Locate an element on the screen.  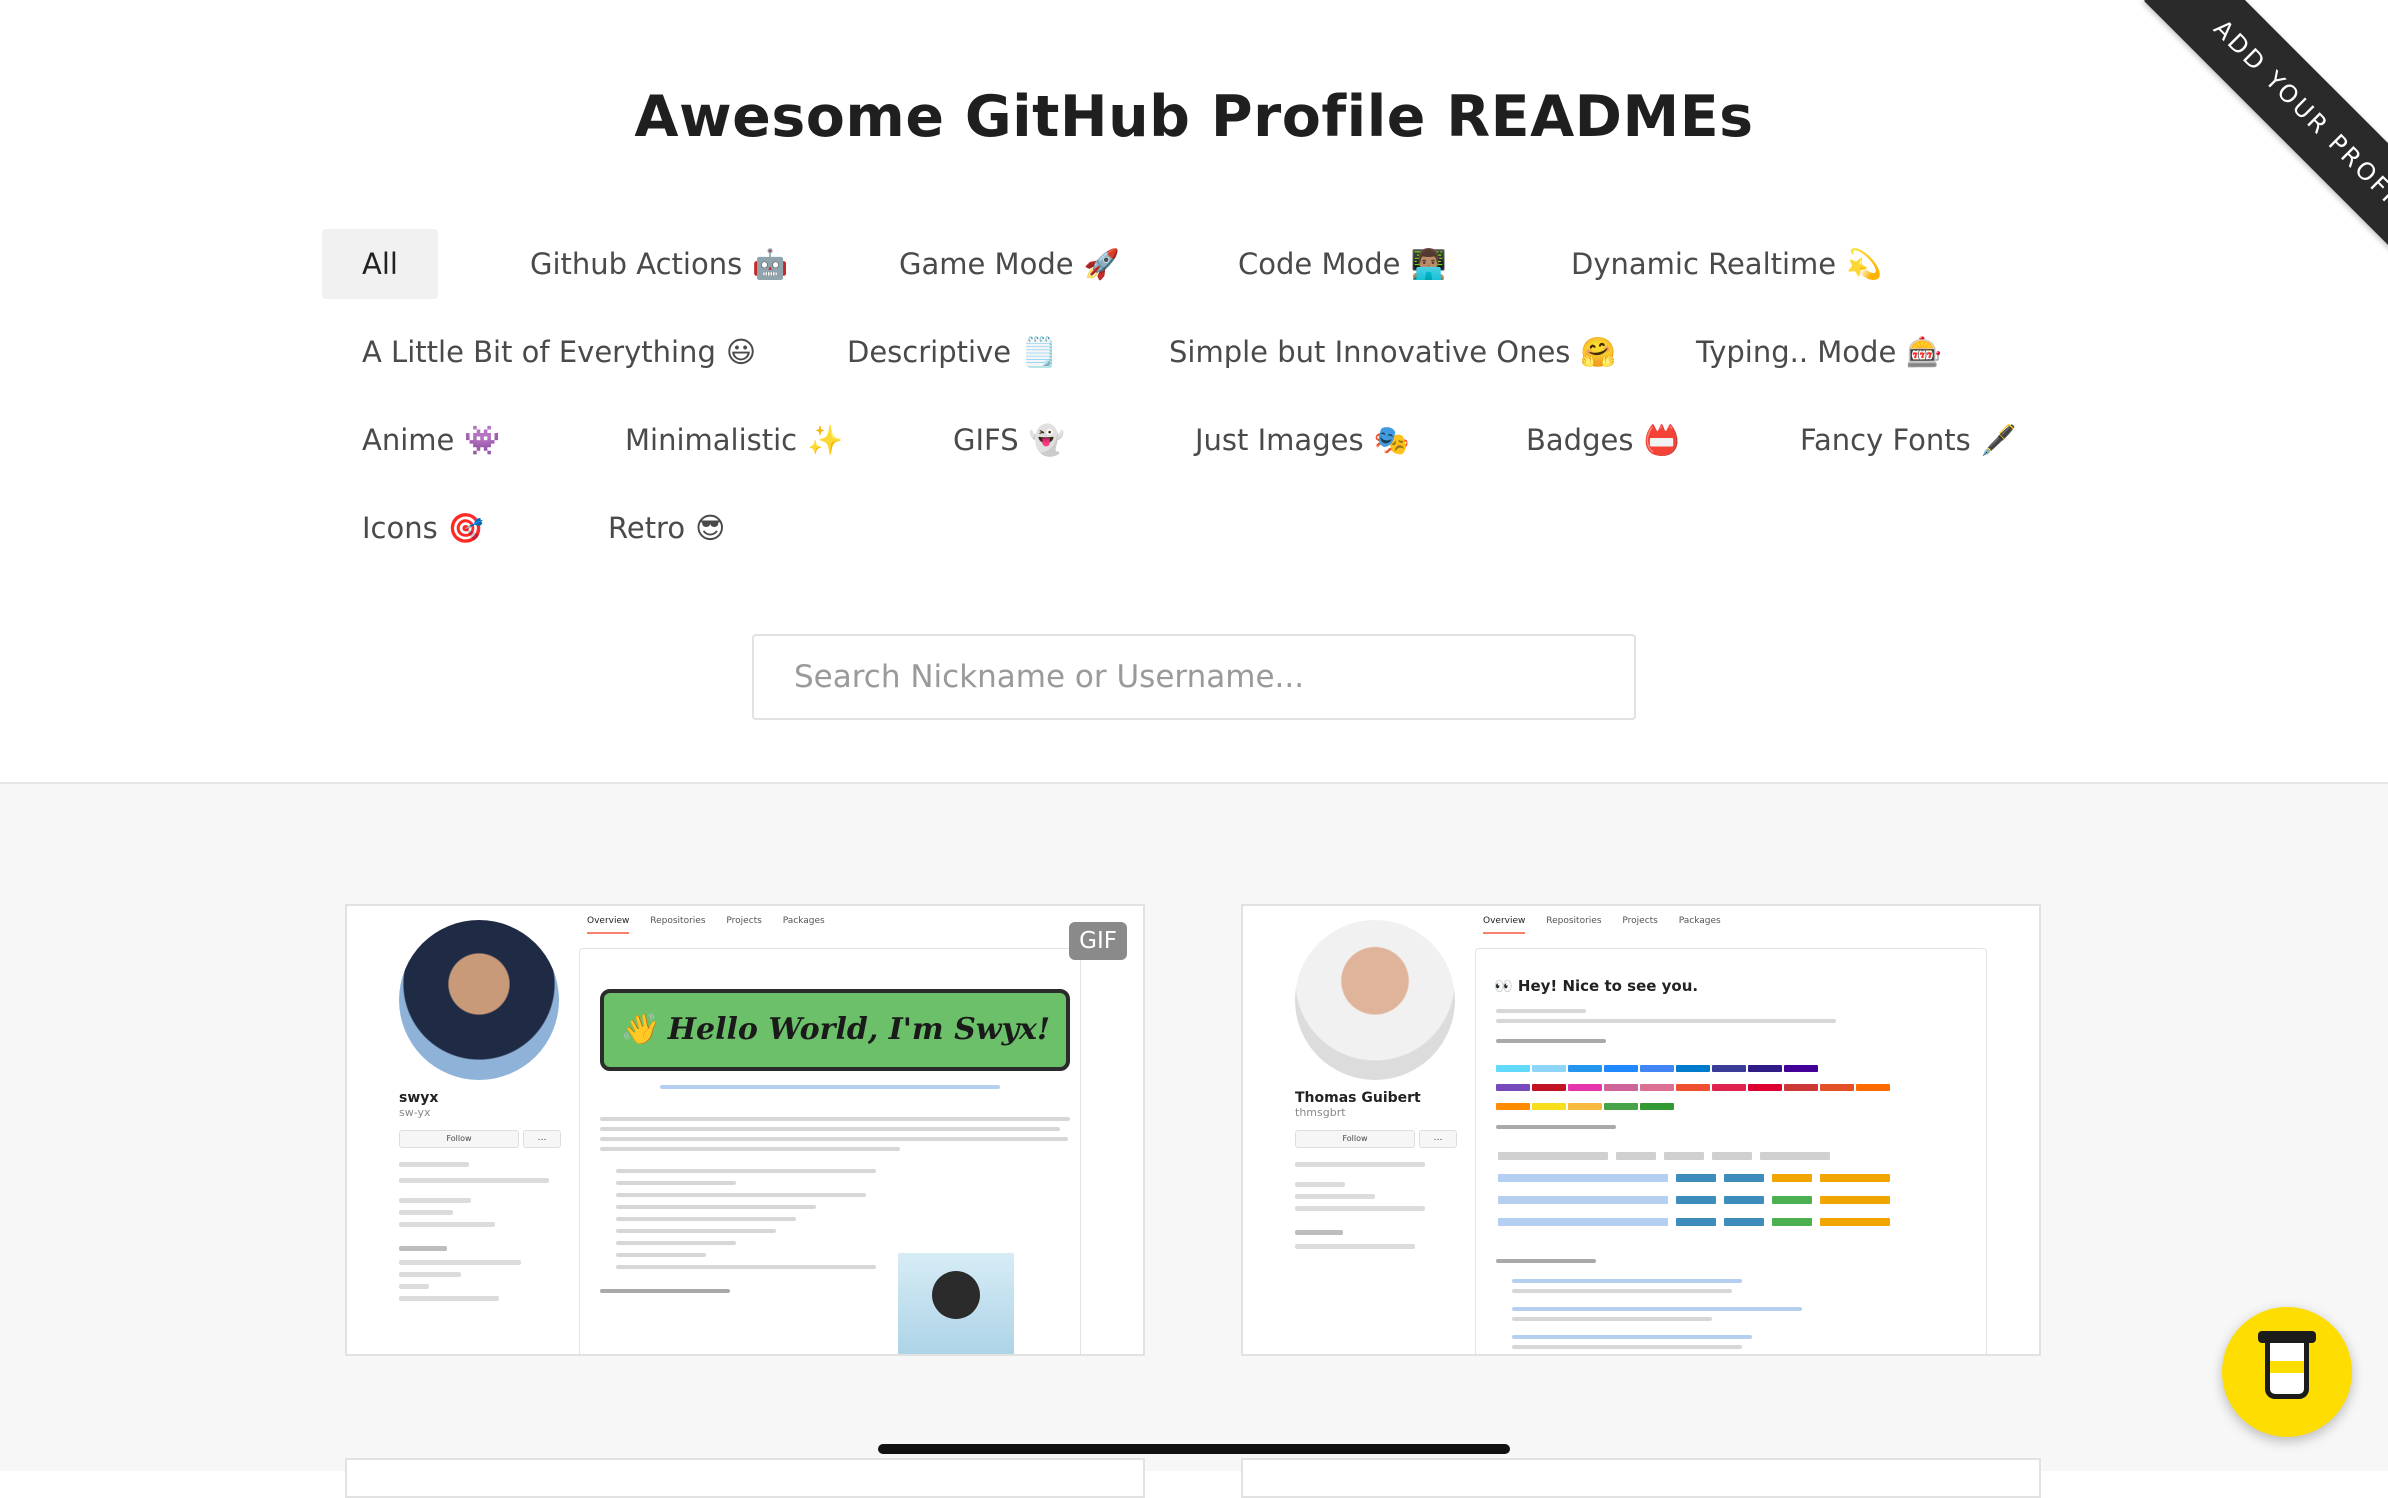
buy-me-coffee-button is located at coordinates (2287, 1372).